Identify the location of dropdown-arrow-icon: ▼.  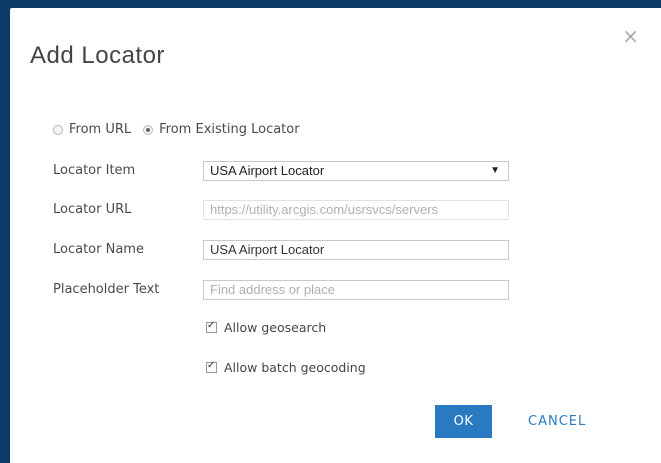
(495, 170).